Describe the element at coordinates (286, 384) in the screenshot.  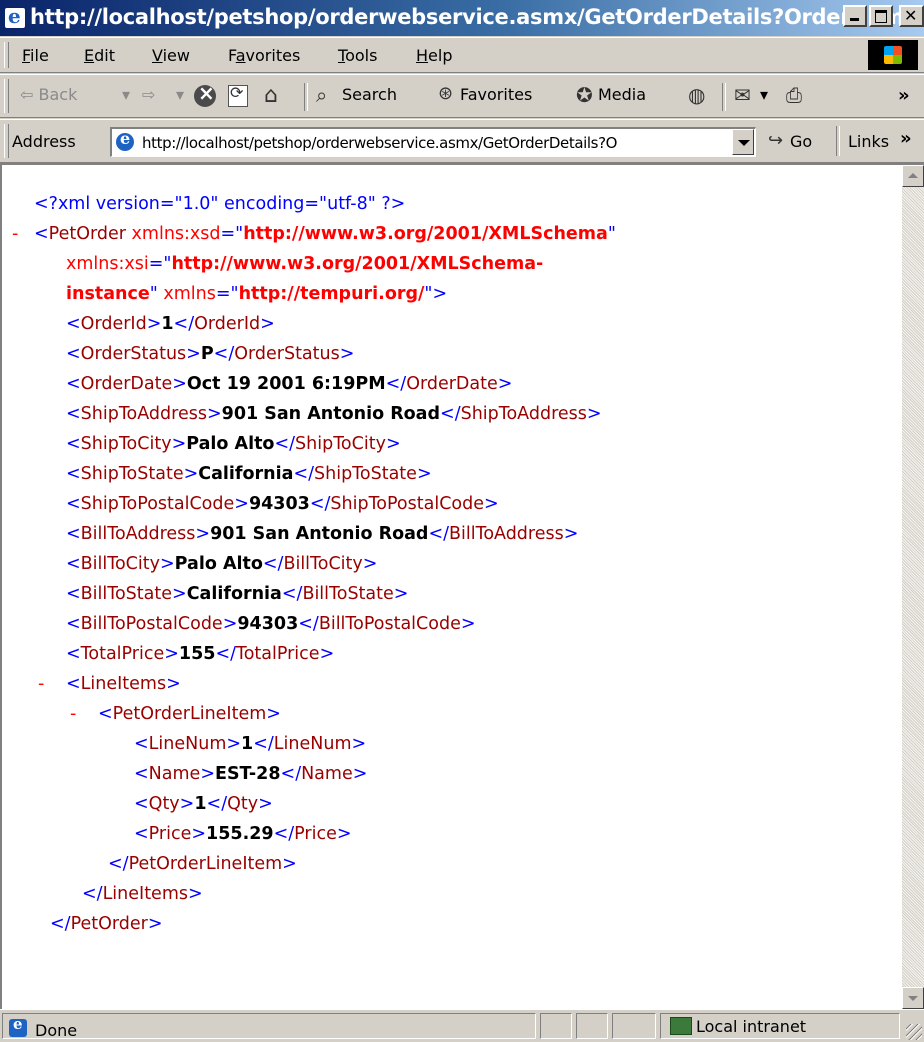
I see `xml-value: Oct 19 2001 6:19PM` at that location.